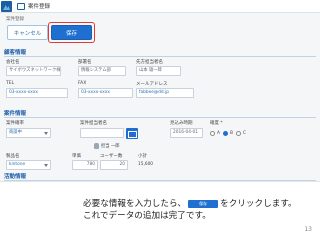 This screenshot has height=240, width=320. I want to click on app-logo-icon, so click(6, 6).